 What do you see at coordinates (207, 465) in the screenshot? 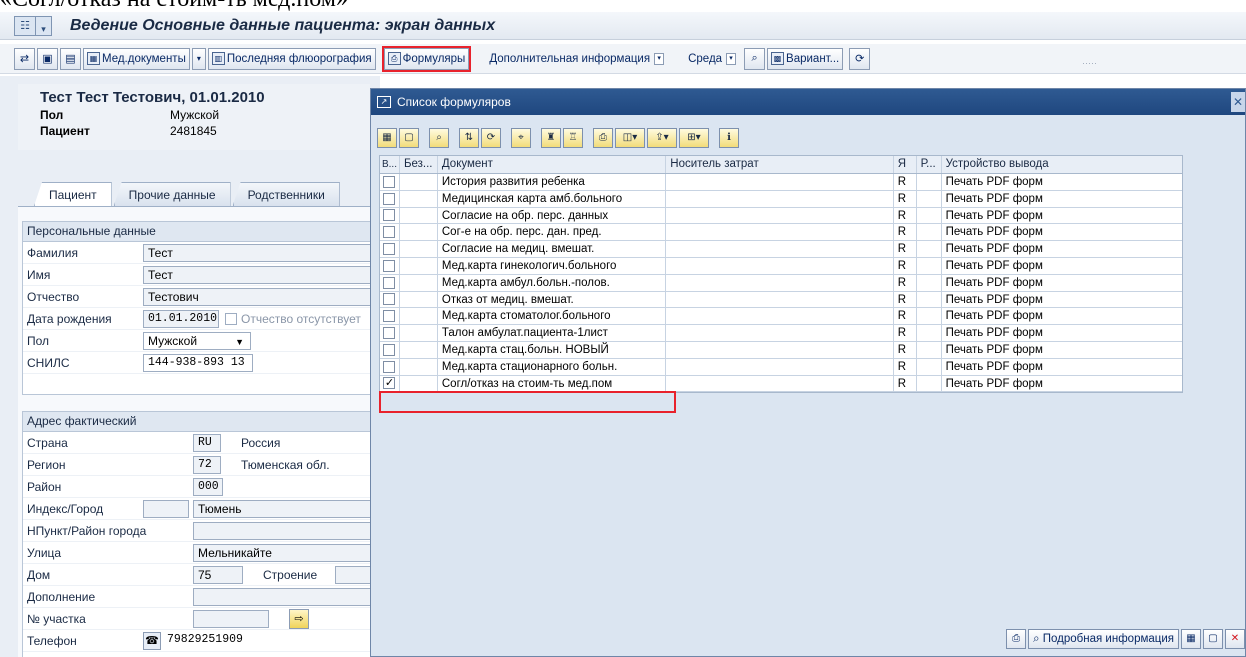
I see `region-code-field: 72` at bounding box center [207, 465].